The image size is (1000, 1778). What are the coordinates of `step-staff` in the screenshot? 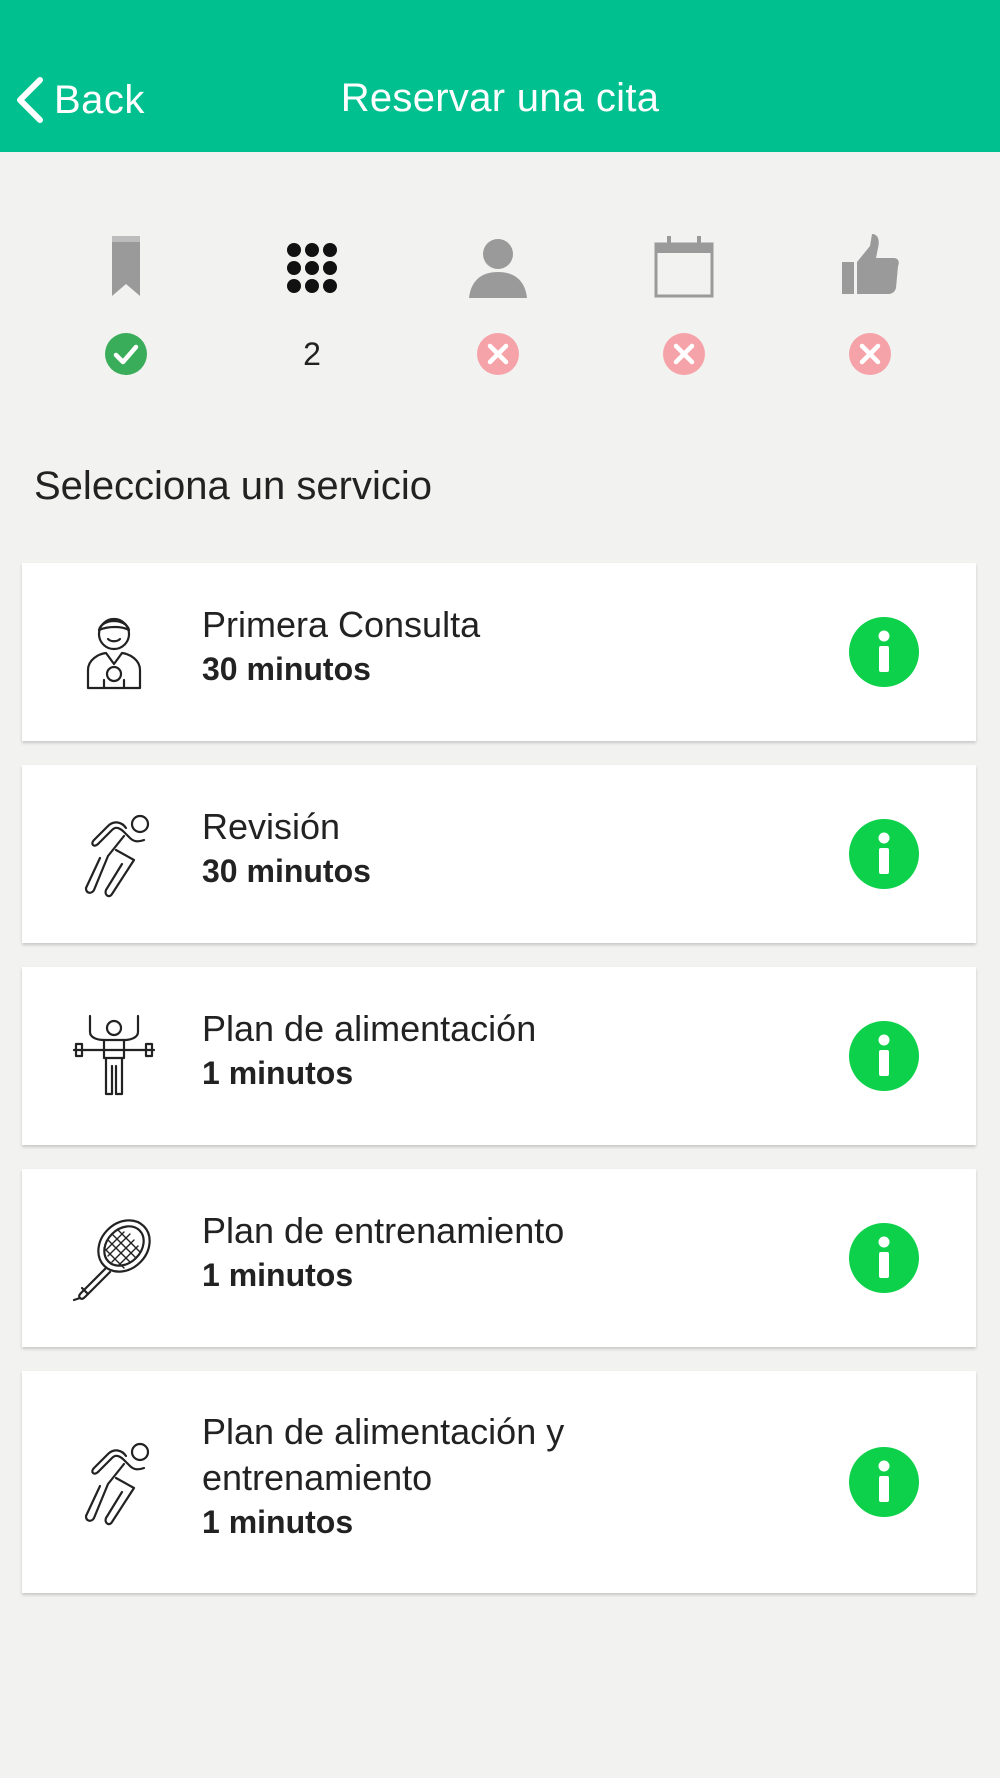 It's located at (498, 300).